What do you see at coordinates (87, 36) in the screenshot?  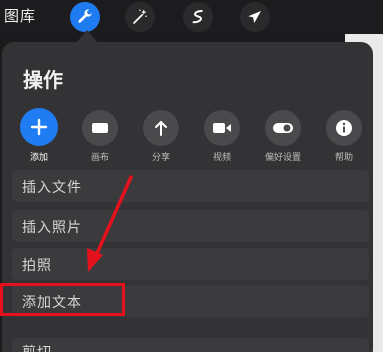 I see `popover-pointer` at bounding box center [87, 36].